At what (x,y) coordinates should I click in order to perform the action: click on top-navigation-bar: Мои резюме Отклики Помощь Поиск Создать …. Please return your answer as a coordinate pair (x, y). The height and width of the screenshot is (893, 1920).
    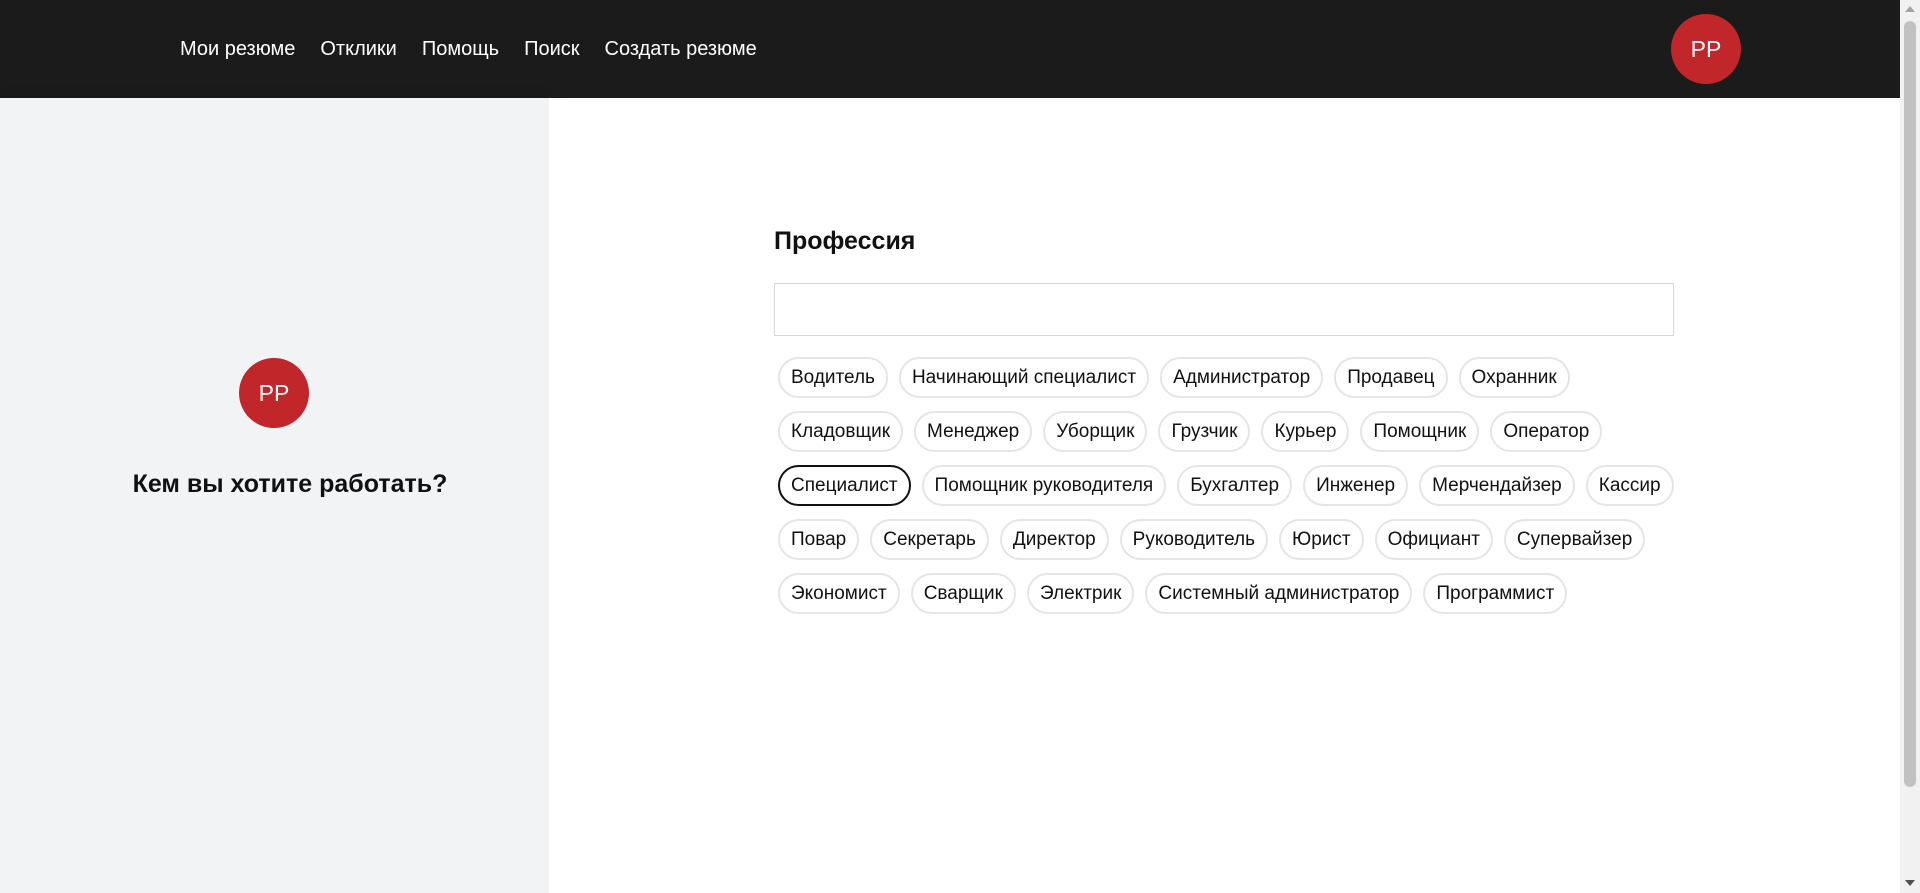
    Looking at the image, I should click on (950, 49).